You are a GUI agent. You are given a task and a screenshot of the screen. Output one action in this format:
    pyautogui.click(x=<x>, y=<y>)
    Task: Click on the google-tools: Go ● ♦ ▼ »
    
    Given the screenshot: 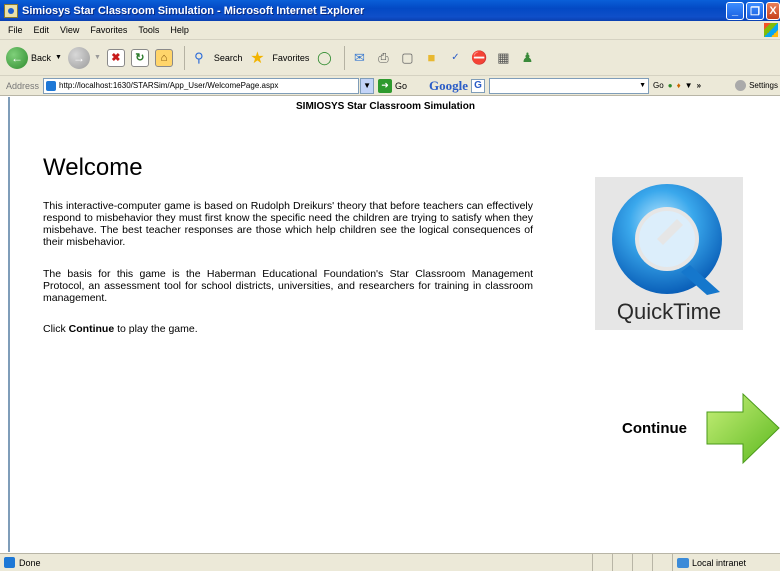 What is the action you would take?
    pyautogui.click(x=679, y=85)
    